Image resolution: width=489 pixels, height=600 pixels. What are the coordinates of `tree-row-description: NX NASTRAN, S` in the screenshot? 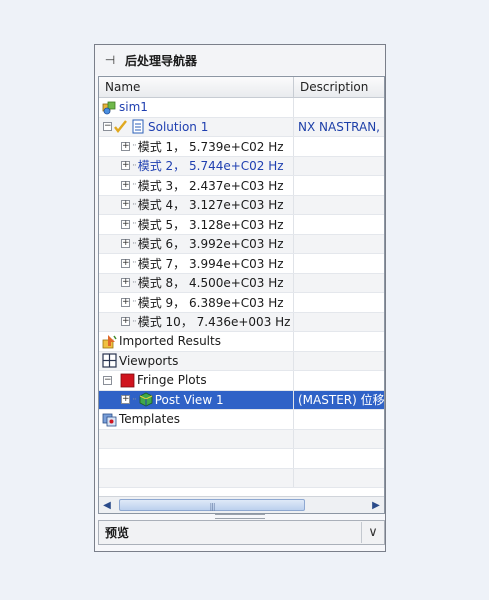 It's located at (341, 126).